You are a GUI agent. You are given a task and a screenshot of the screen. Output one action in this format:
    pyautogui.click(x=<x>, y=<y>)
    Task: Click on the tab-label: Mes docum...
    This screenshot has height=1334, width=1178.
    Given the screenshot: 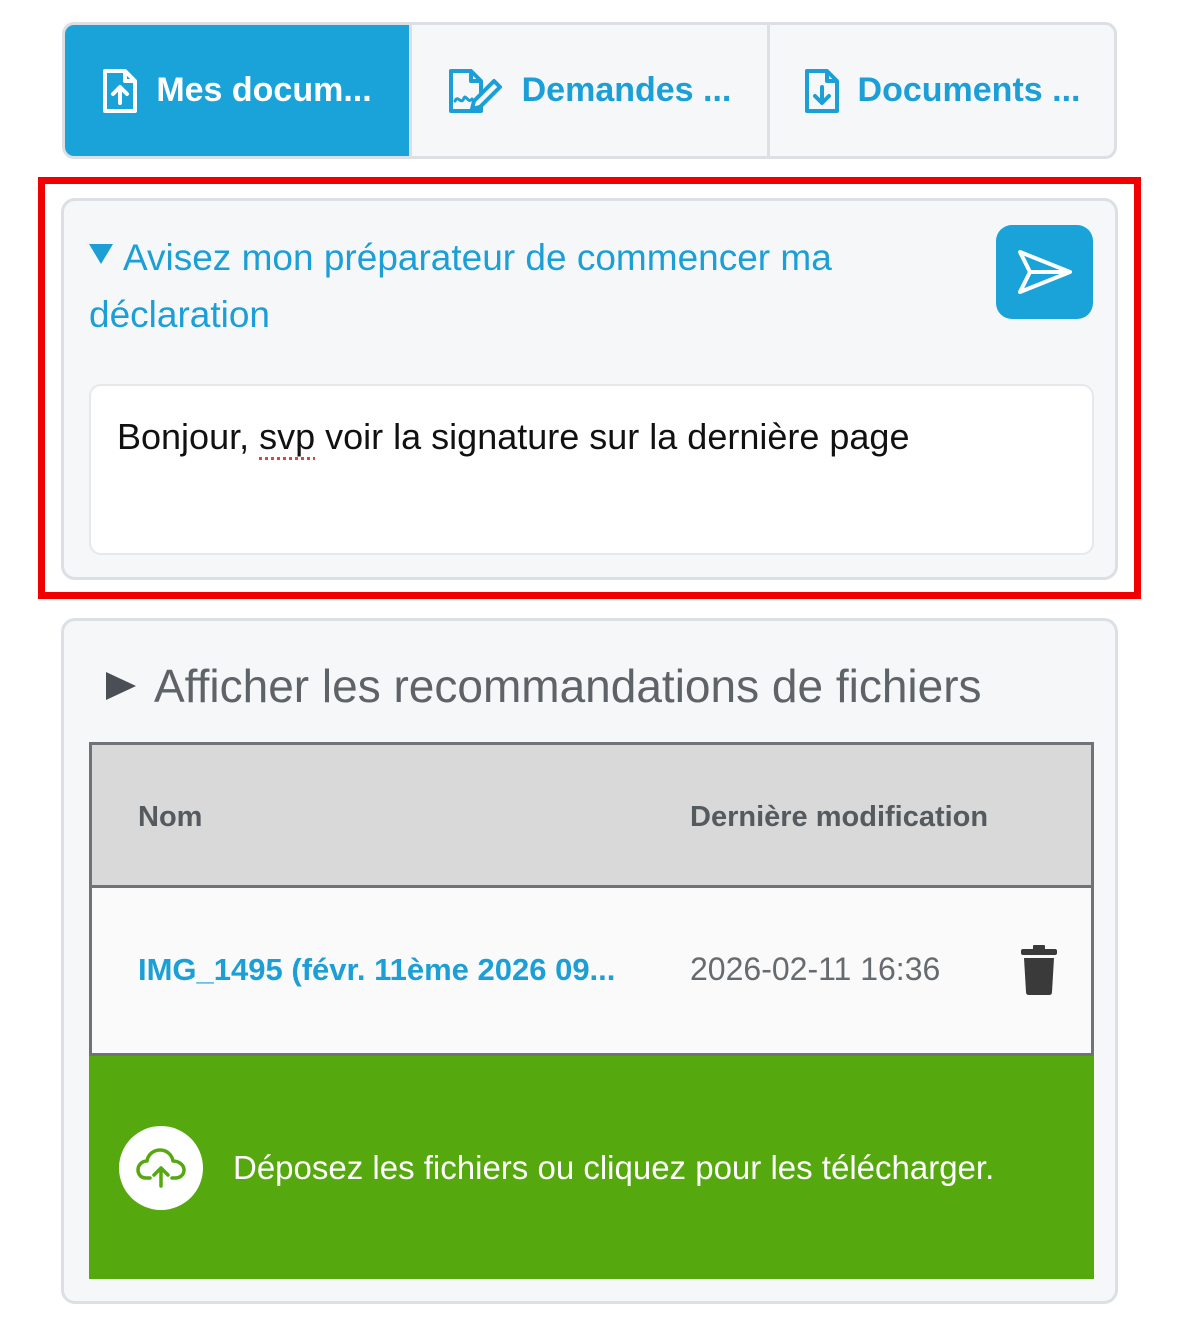 What is the action you would take?
    pyautogui.click(x=264, y=90)
    